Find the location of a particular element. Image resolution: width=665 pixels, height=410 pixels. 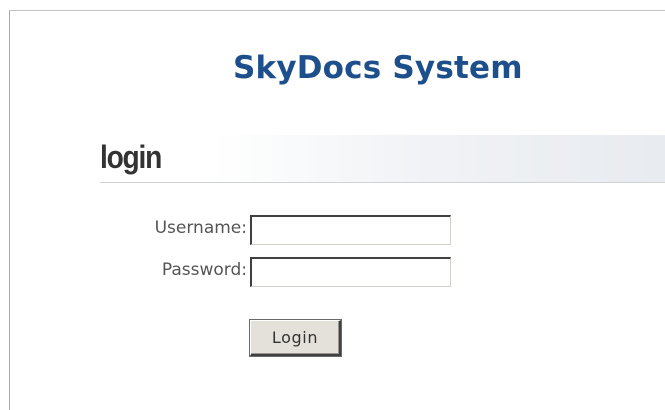

password-label: Password: is located at coordinates (204, 270).